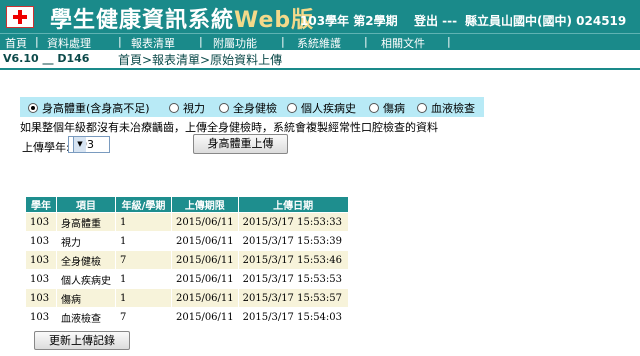  What do you see at coordinates (153, 43) in the screenshot?
I see `menu-item-report-list: 報表清單` at bounding box center [153, 43].